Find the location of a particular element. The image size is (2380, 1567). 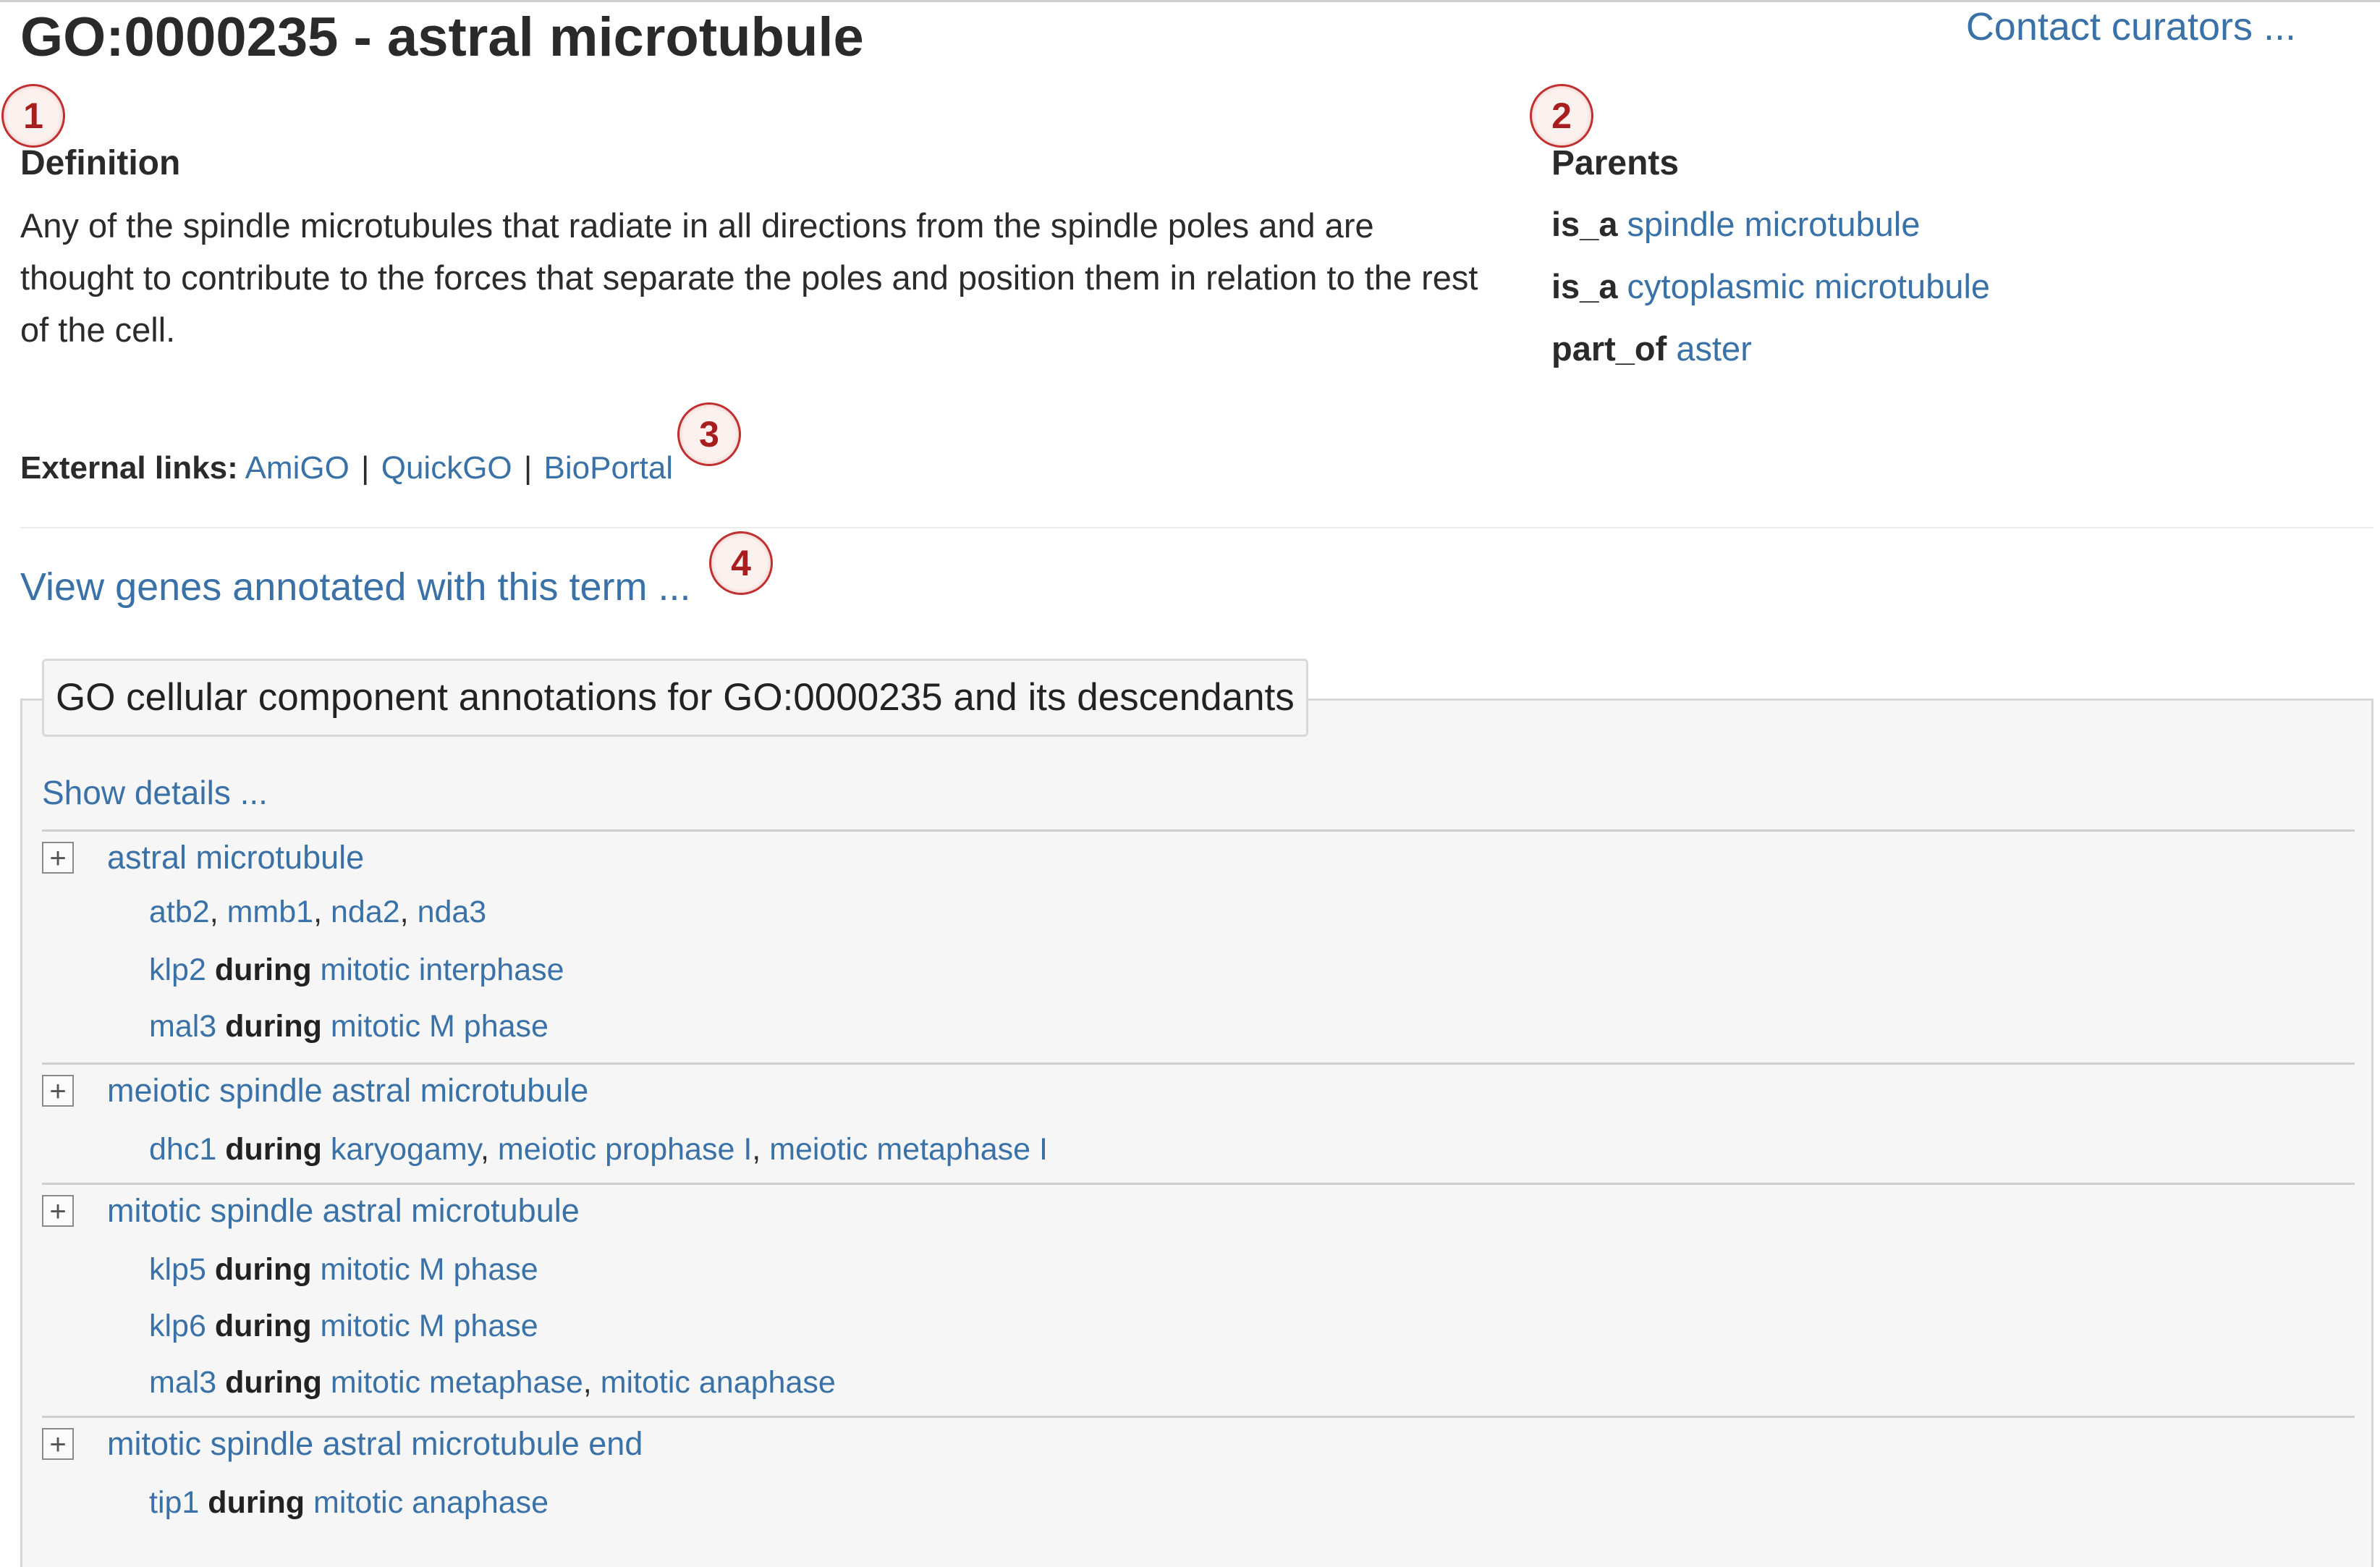

annotation-row: klp5 during mitotic M phase is located at coordinates (343, 1270).